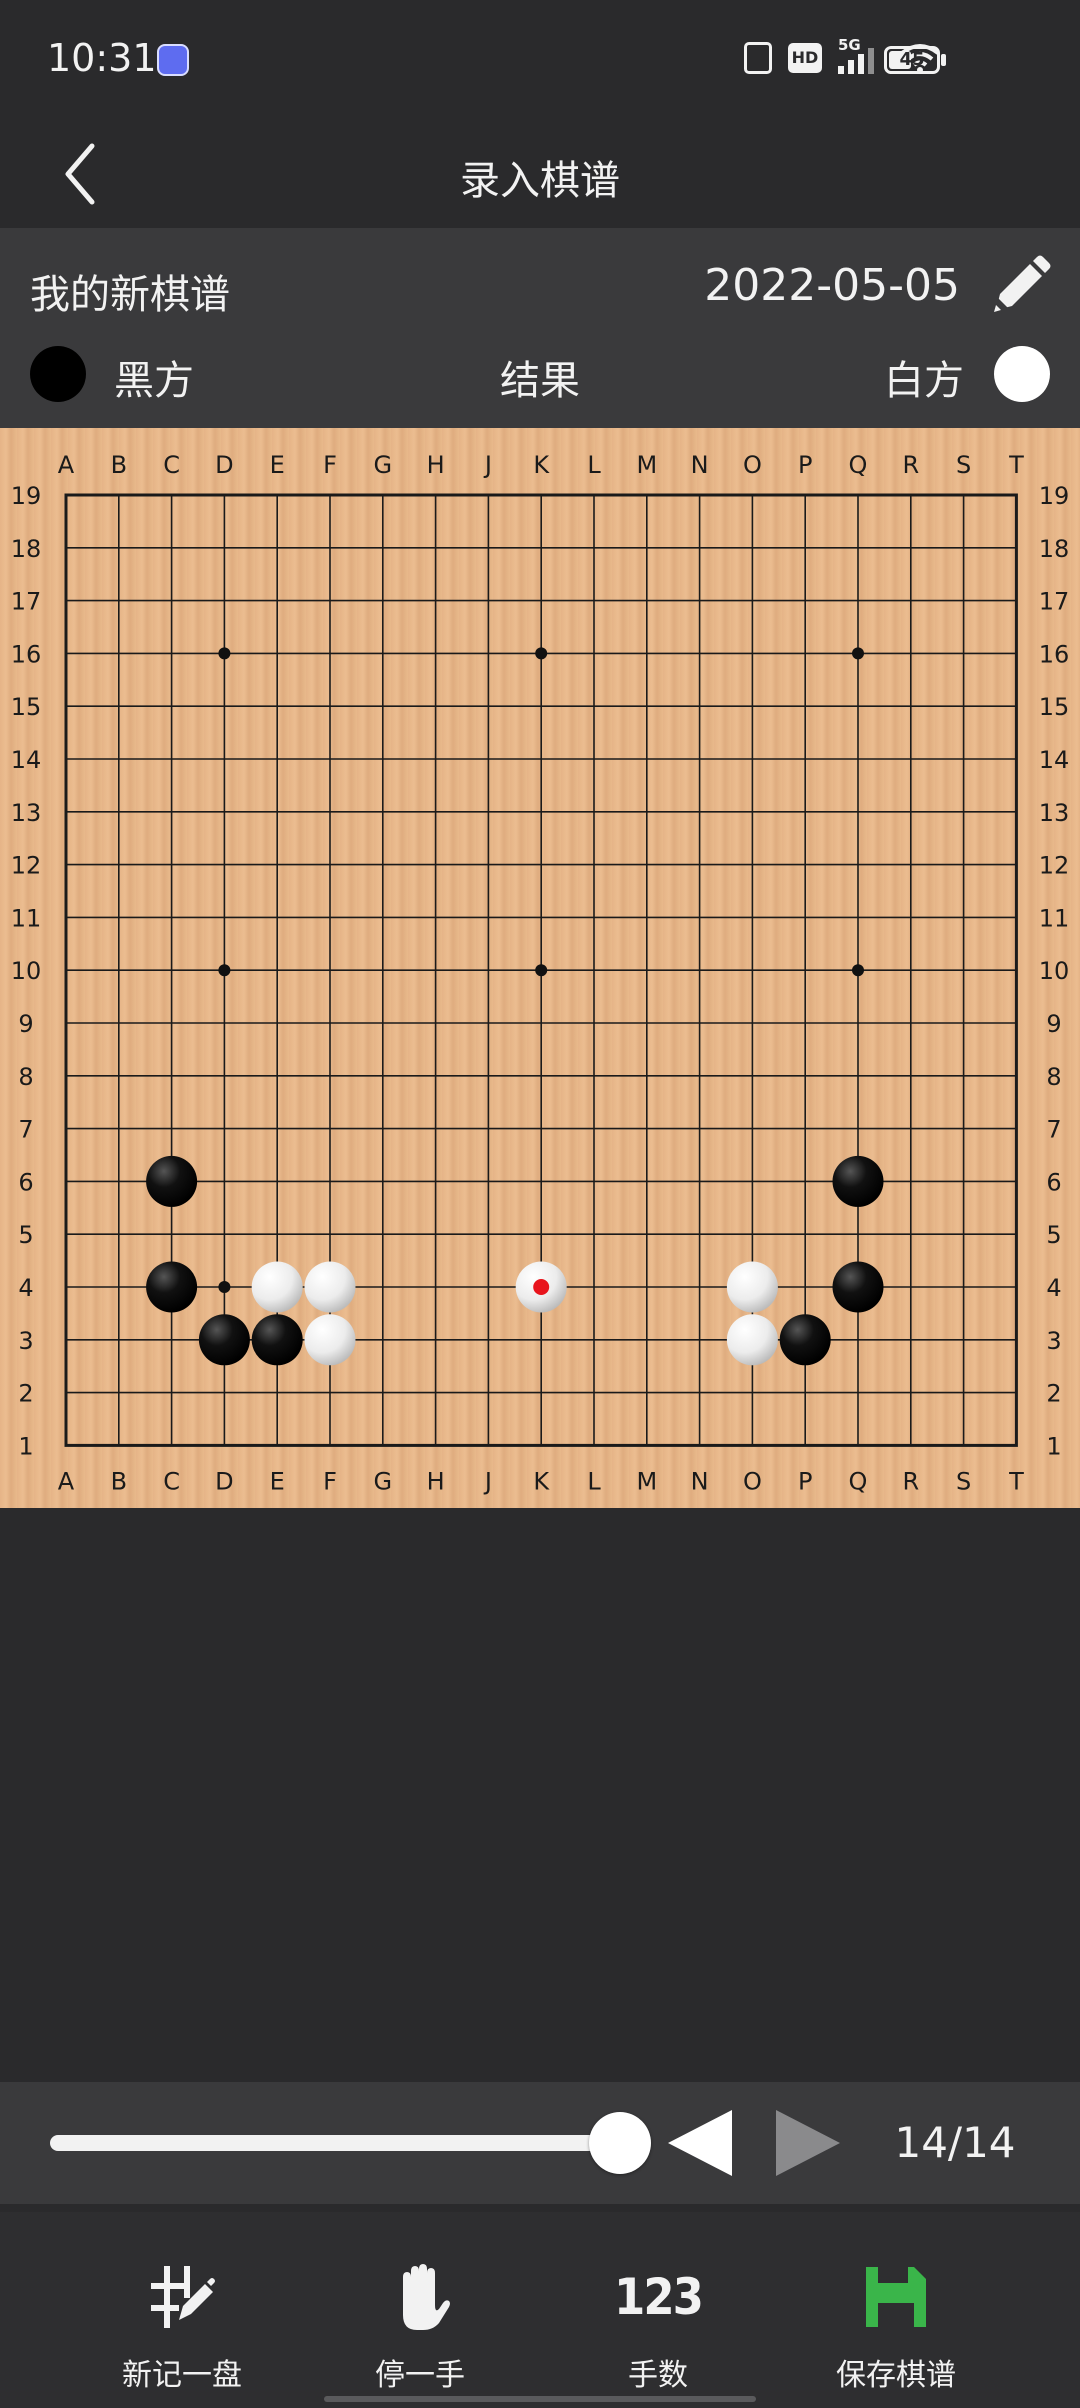 The height and width of the screenshot is (2408, 1080). Describe the element at coordinates (540, 328) in the screenshot. I see `record-info-panel: 我的新棋谱 2022-05-05 黑方 结果 白方` at that location.